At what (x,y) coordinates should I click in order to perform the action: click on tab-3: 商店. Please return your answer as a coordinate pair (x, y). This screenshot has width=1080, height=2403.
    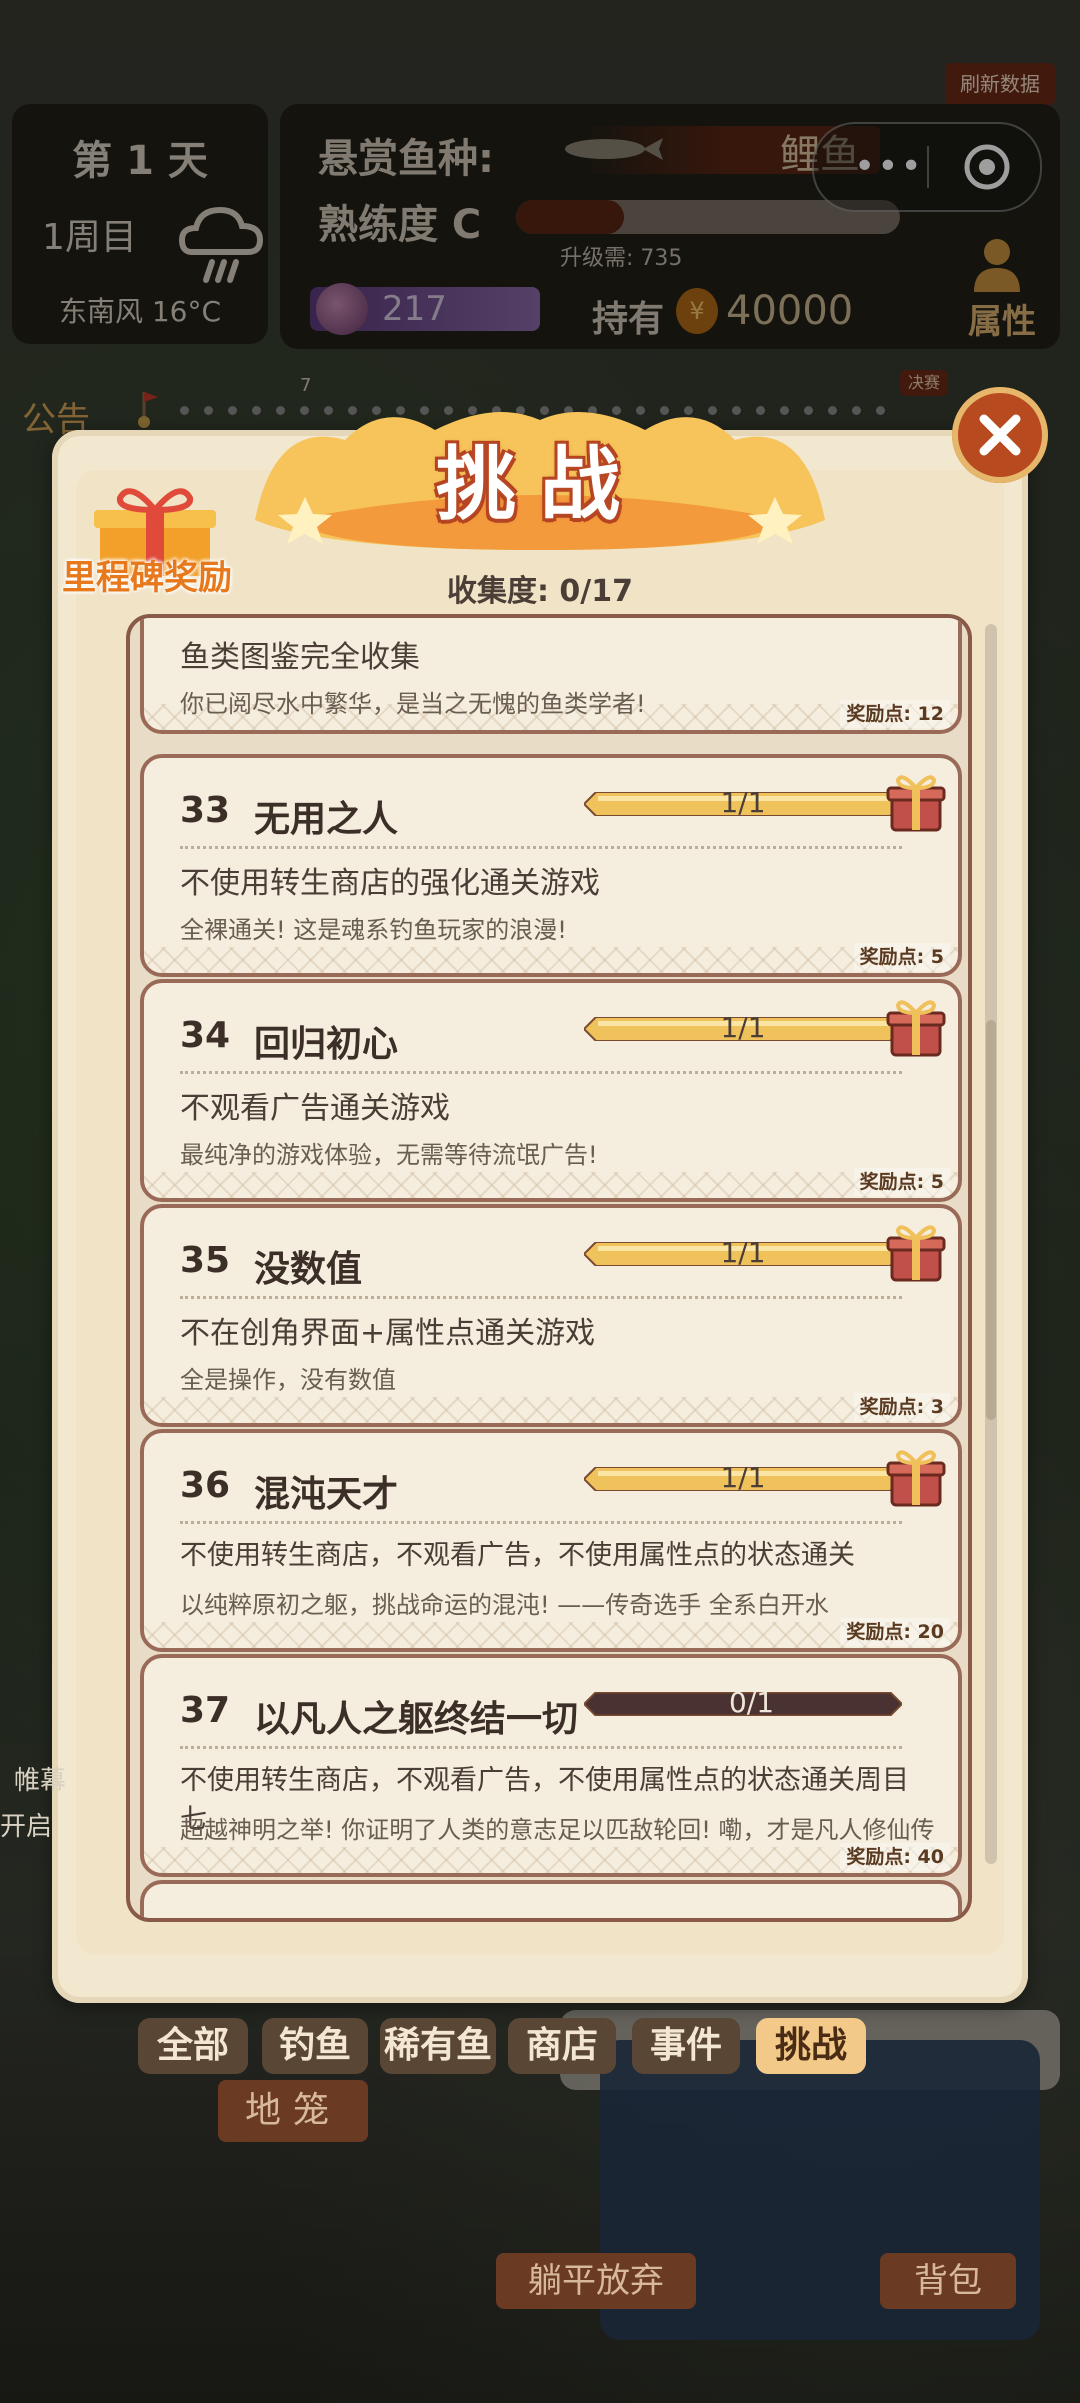
    Looking at the image, I should click on (562, 2046).